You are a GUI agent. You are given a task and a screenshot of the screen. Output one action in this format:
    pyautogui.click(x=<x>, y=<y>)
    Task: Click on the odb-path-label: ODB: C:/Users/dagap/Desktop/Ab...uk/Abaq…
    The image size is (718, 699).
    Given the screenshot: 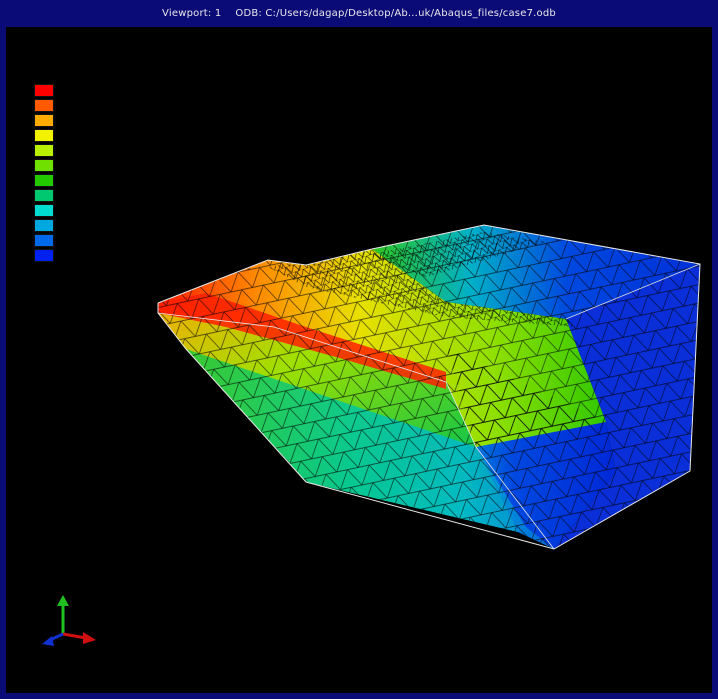 What is the action you would take?
    pyautogui.click(x=395, y=13)
    